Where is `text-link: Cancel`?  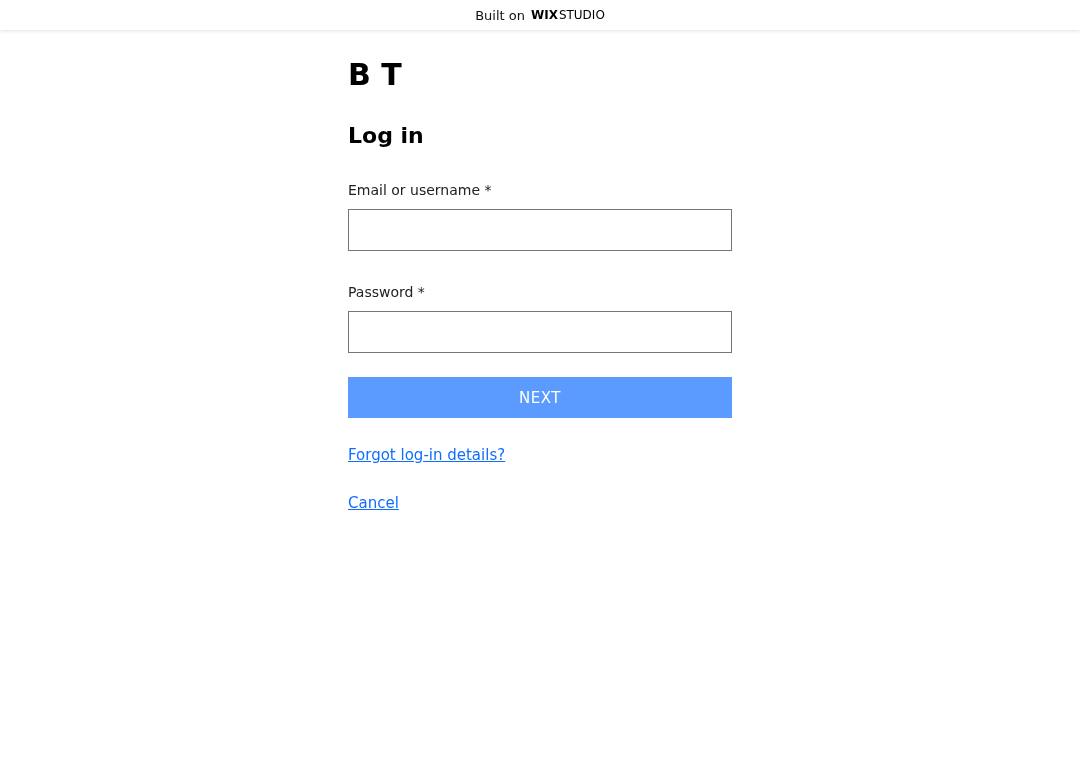
text-link: Cancel is located at coordinates (373, 503).